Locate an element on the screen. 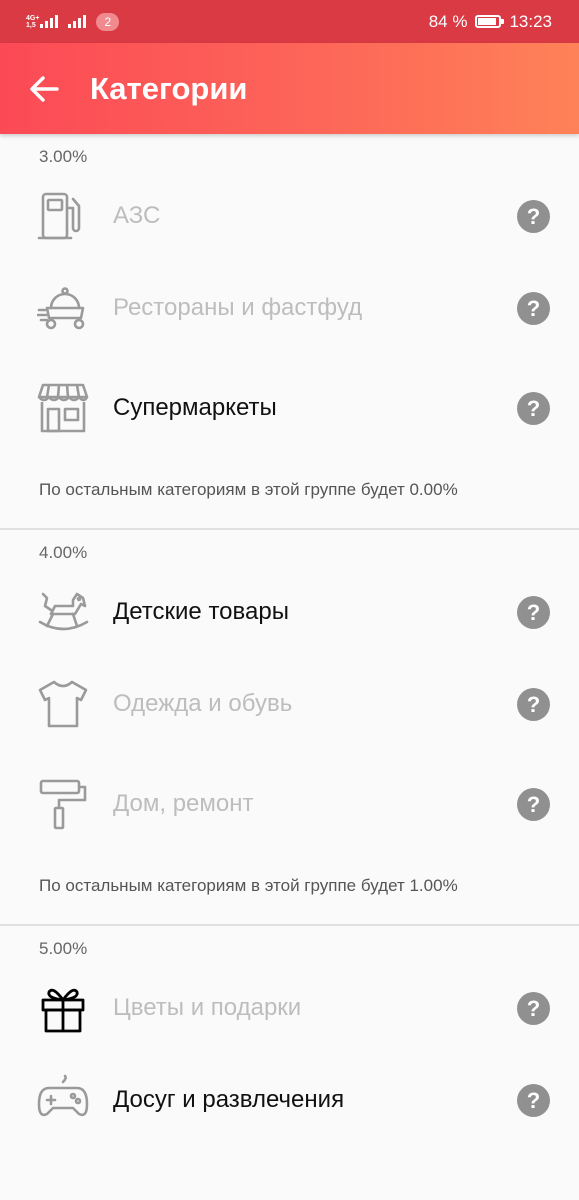 Image resolution: width=579 pixels, height=1200 pixels. category-row-supermarkets: Супермаркеты ? is located at coordinates (289, 408).